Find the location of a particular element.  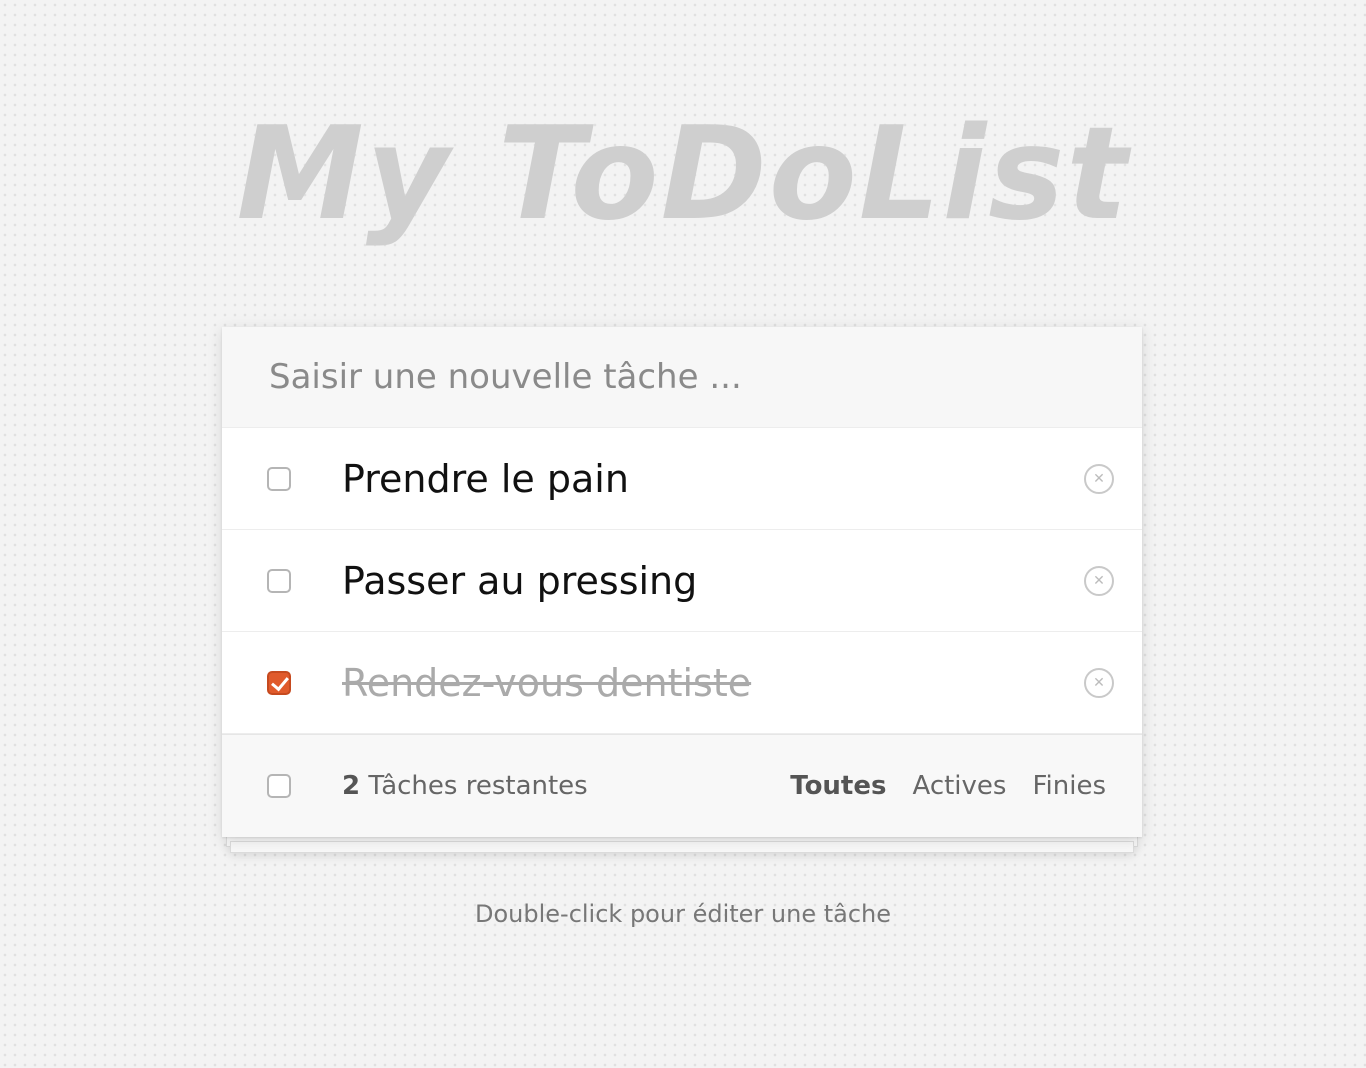

app-title: My ToDoList is located at coordinates (683, 174).